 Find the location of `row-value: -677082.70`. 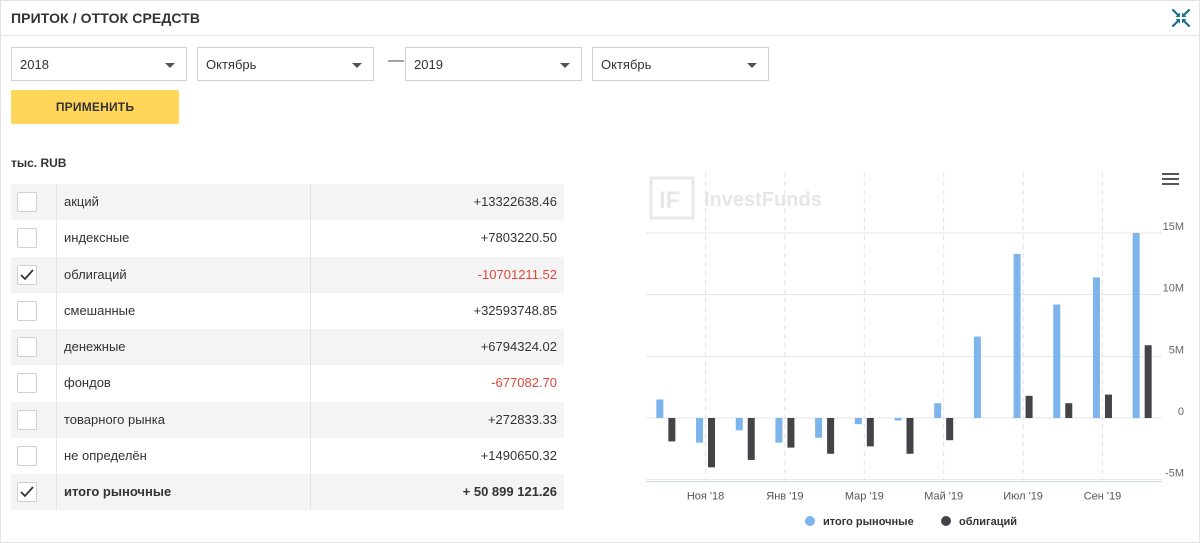

row-value: -677082.70 is located at coordinates (524, 383).